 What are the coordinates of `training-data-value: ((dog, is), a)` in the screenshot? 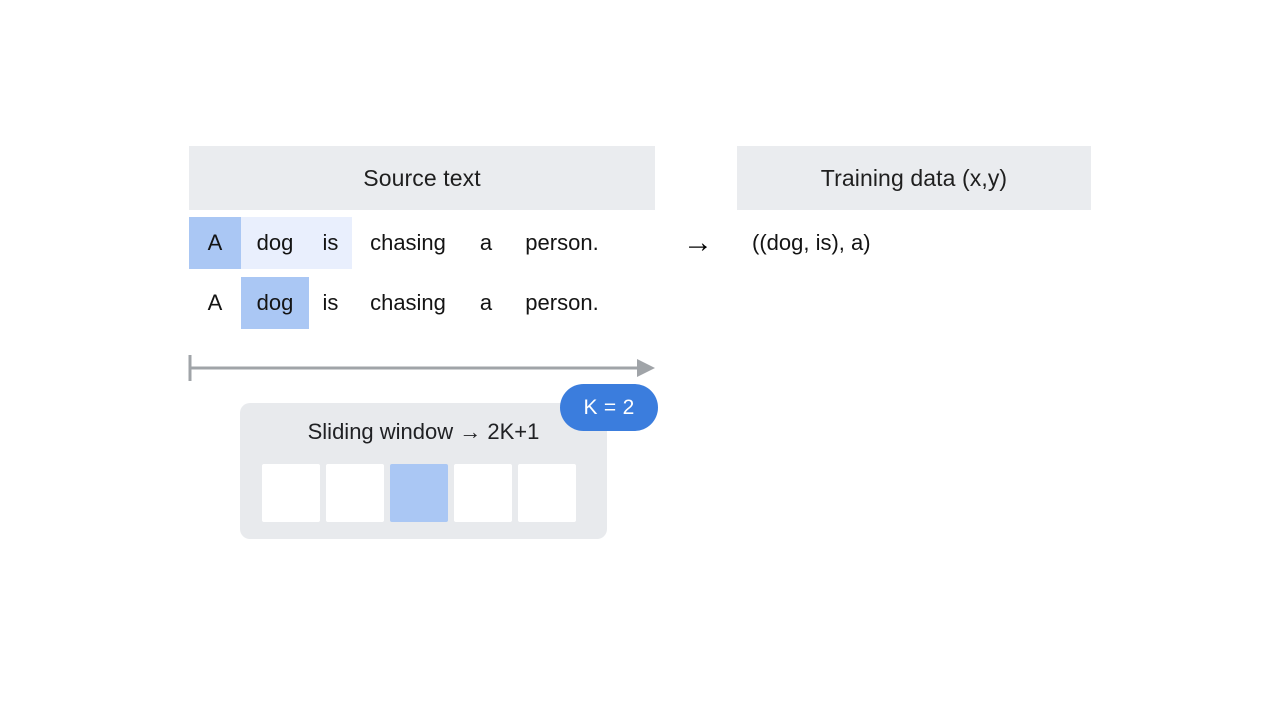 It's located at (811, 242).